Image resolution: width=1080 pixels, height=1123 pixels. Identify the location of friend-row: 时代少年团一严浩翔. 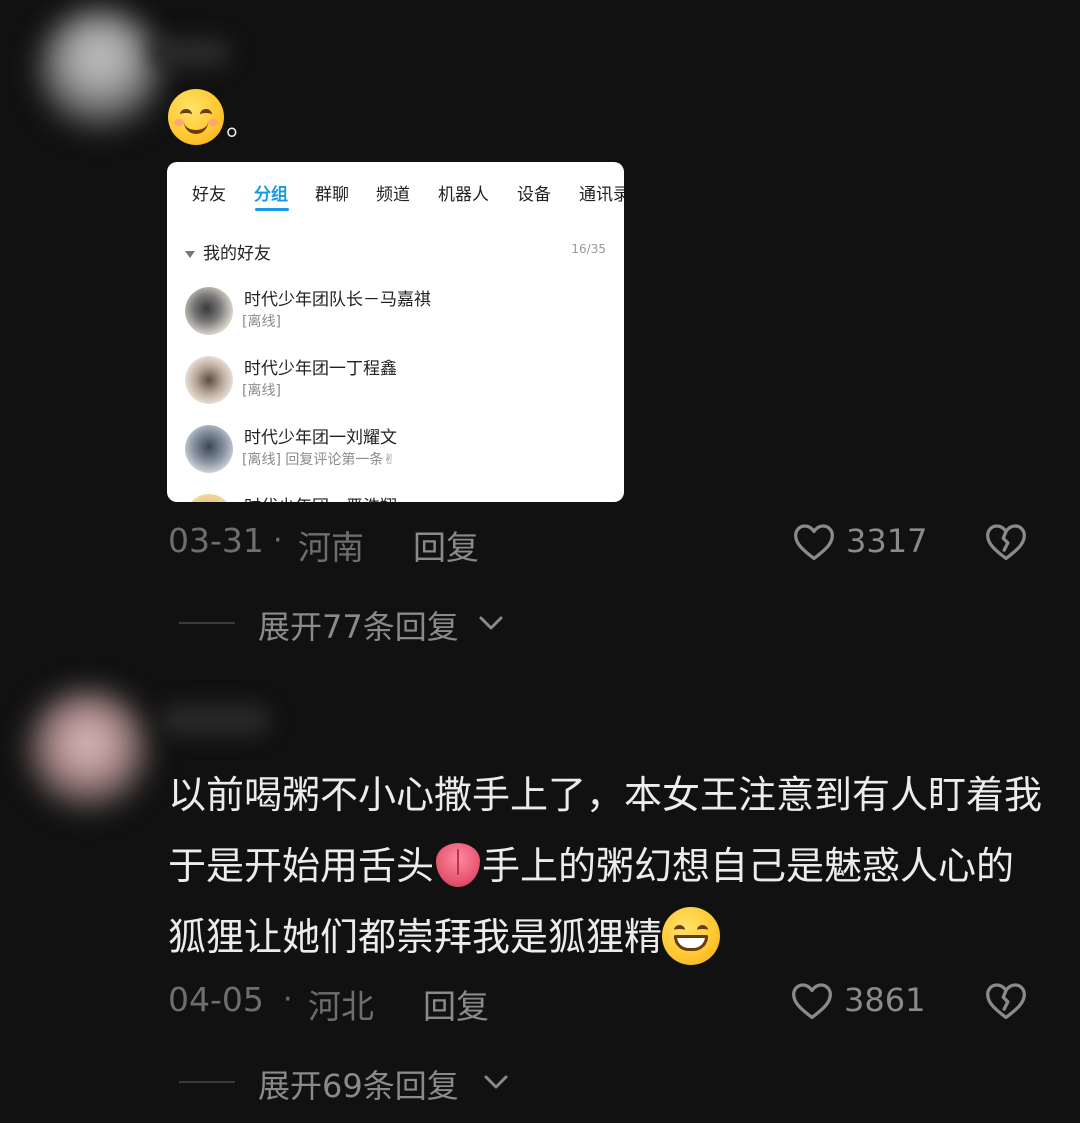
(395, 495).